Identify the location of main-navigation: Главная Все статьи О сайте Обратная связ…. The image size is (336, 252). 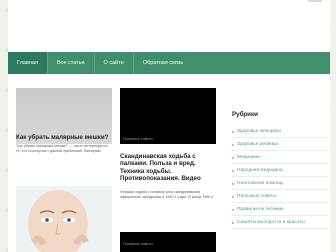
(169, 63).